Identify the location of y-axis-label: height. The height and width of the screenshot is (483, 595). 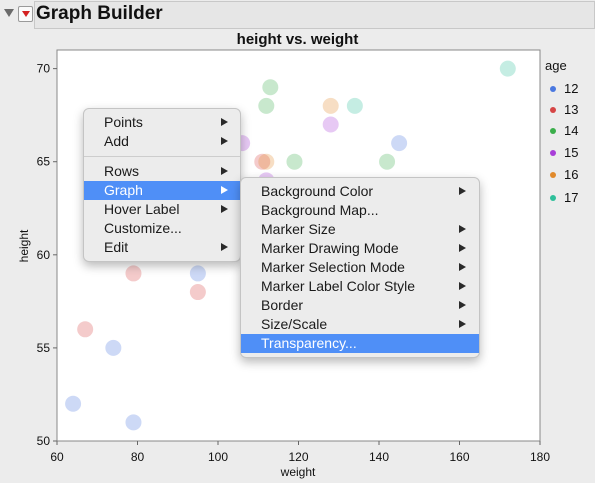
(24, 245).